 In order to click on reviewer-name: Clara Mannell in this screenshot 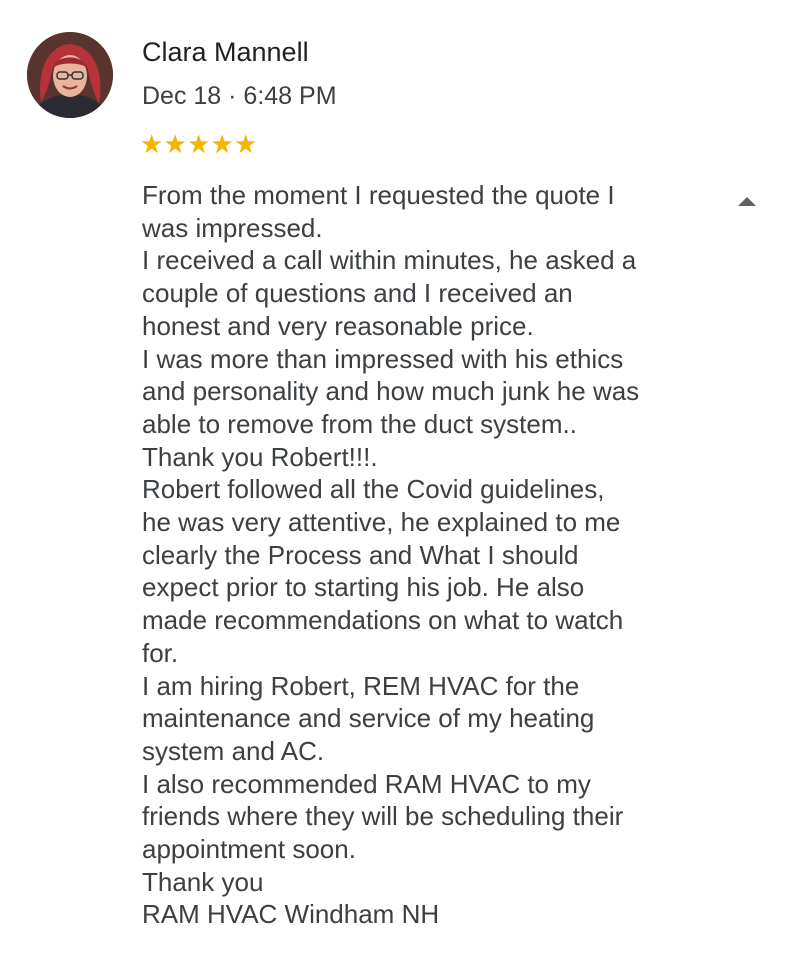, I will do `click(225, 52)`.